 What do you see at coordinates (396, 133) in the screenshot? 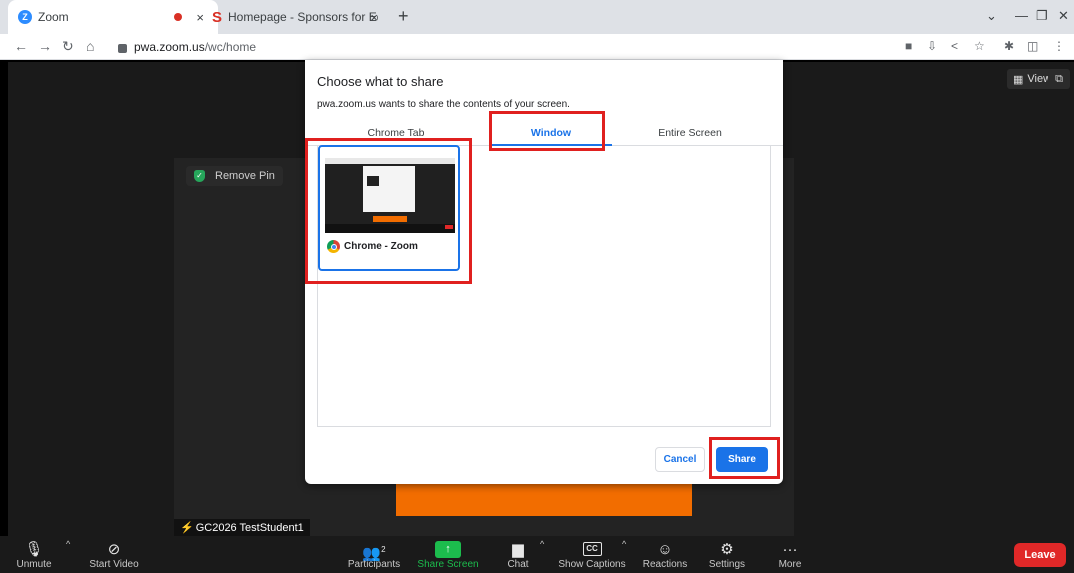
I see `tab-chrome-tab: Chrome Tab` at bounding box center [396, 133].